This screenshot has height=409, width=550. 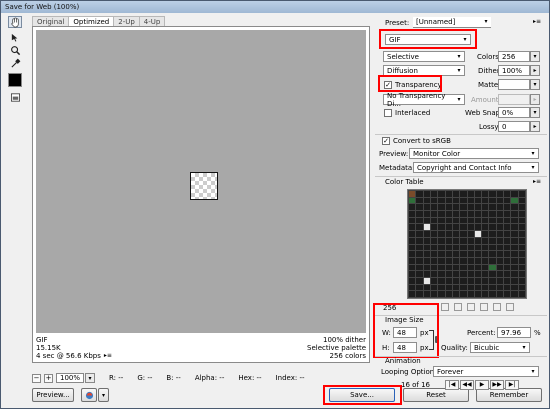 I want to click on last-frame-icon: ▶|, so click(x=512, y=384).